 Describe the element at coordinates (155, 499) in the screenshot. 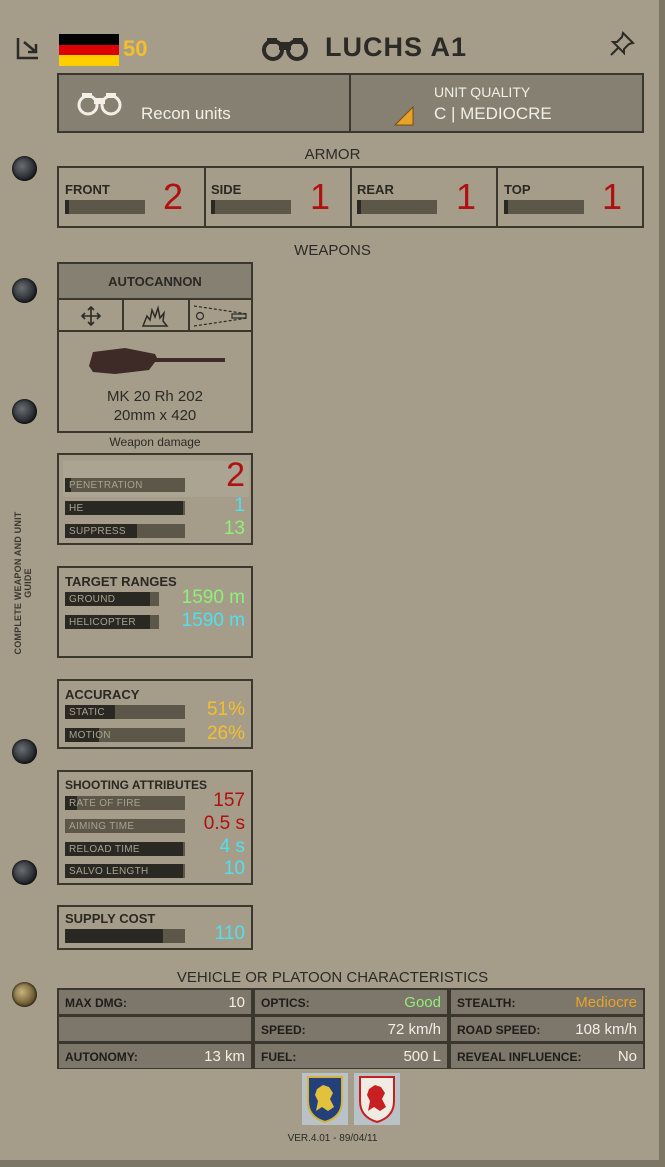

I see `damage-panel: PENETRATION 2 HE 1 SUPPRESS 13` at that location.